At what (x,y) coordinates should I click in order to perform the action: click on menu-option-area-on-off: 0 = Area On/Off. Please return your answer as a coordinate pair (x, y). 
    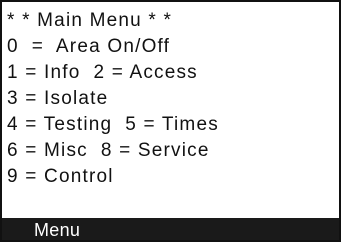
    Looking at the image, I should click on (171, 47).